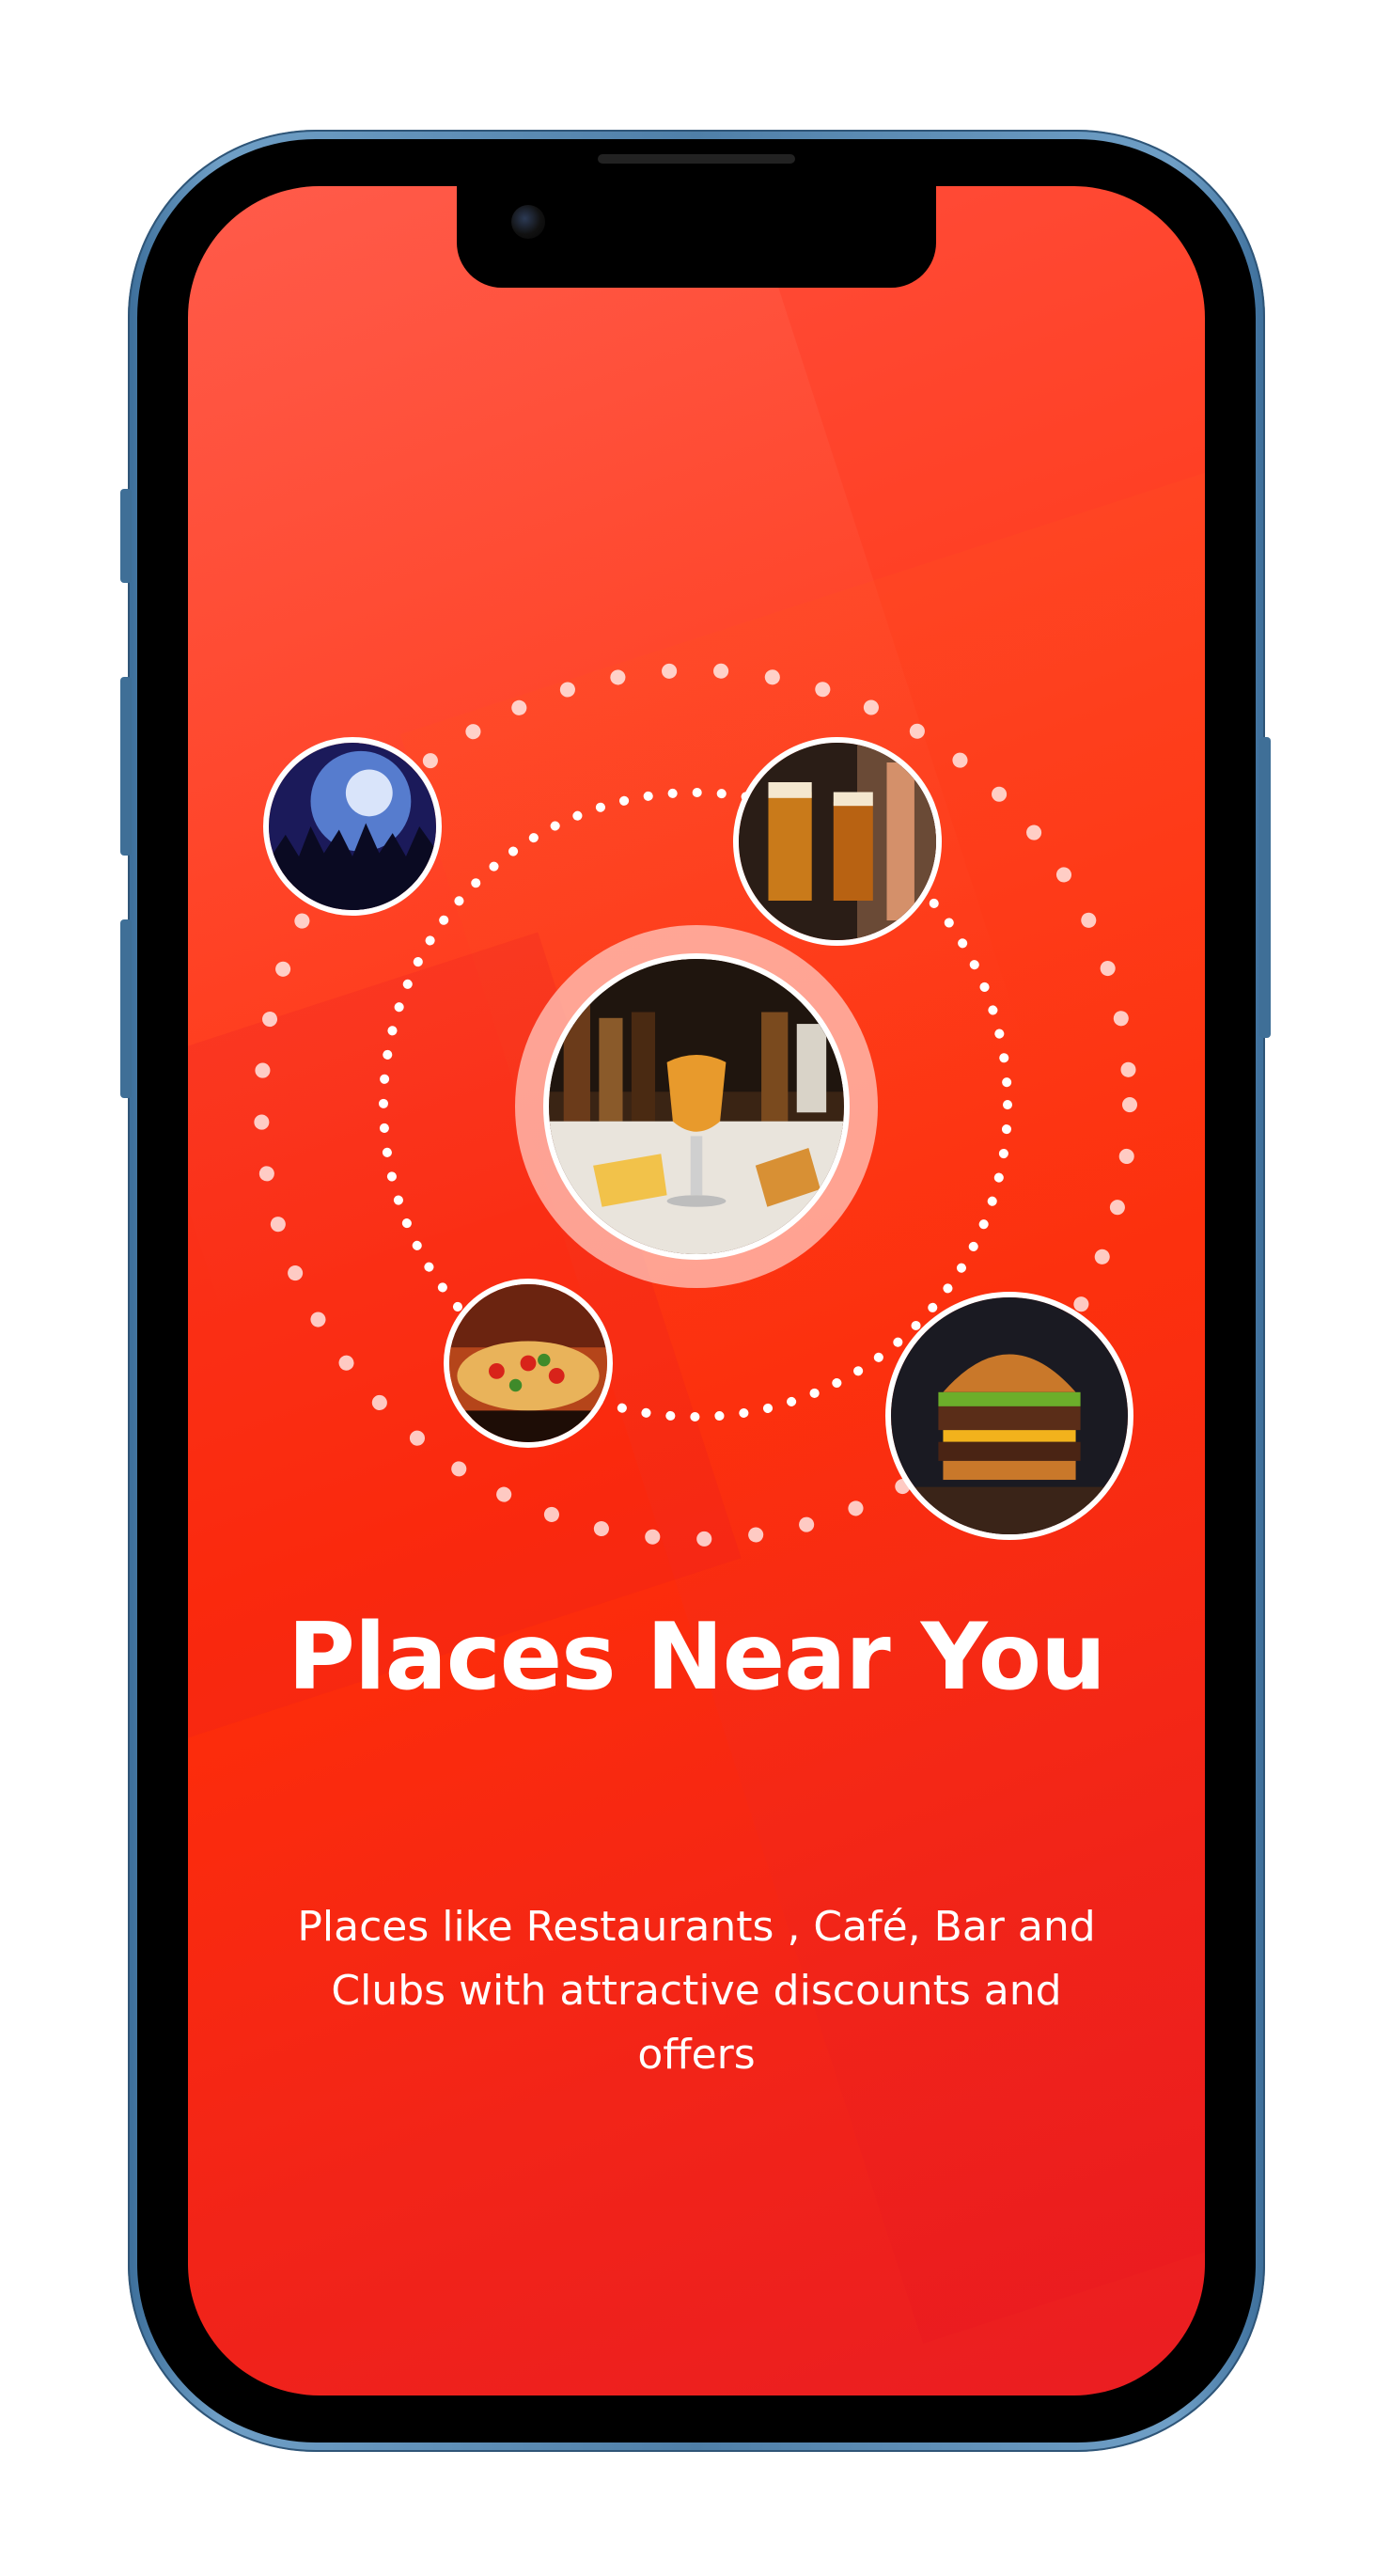 This screenshot has height=2576, width=1391. I want to click on page-title: Places Near You, so click(697, 1658).